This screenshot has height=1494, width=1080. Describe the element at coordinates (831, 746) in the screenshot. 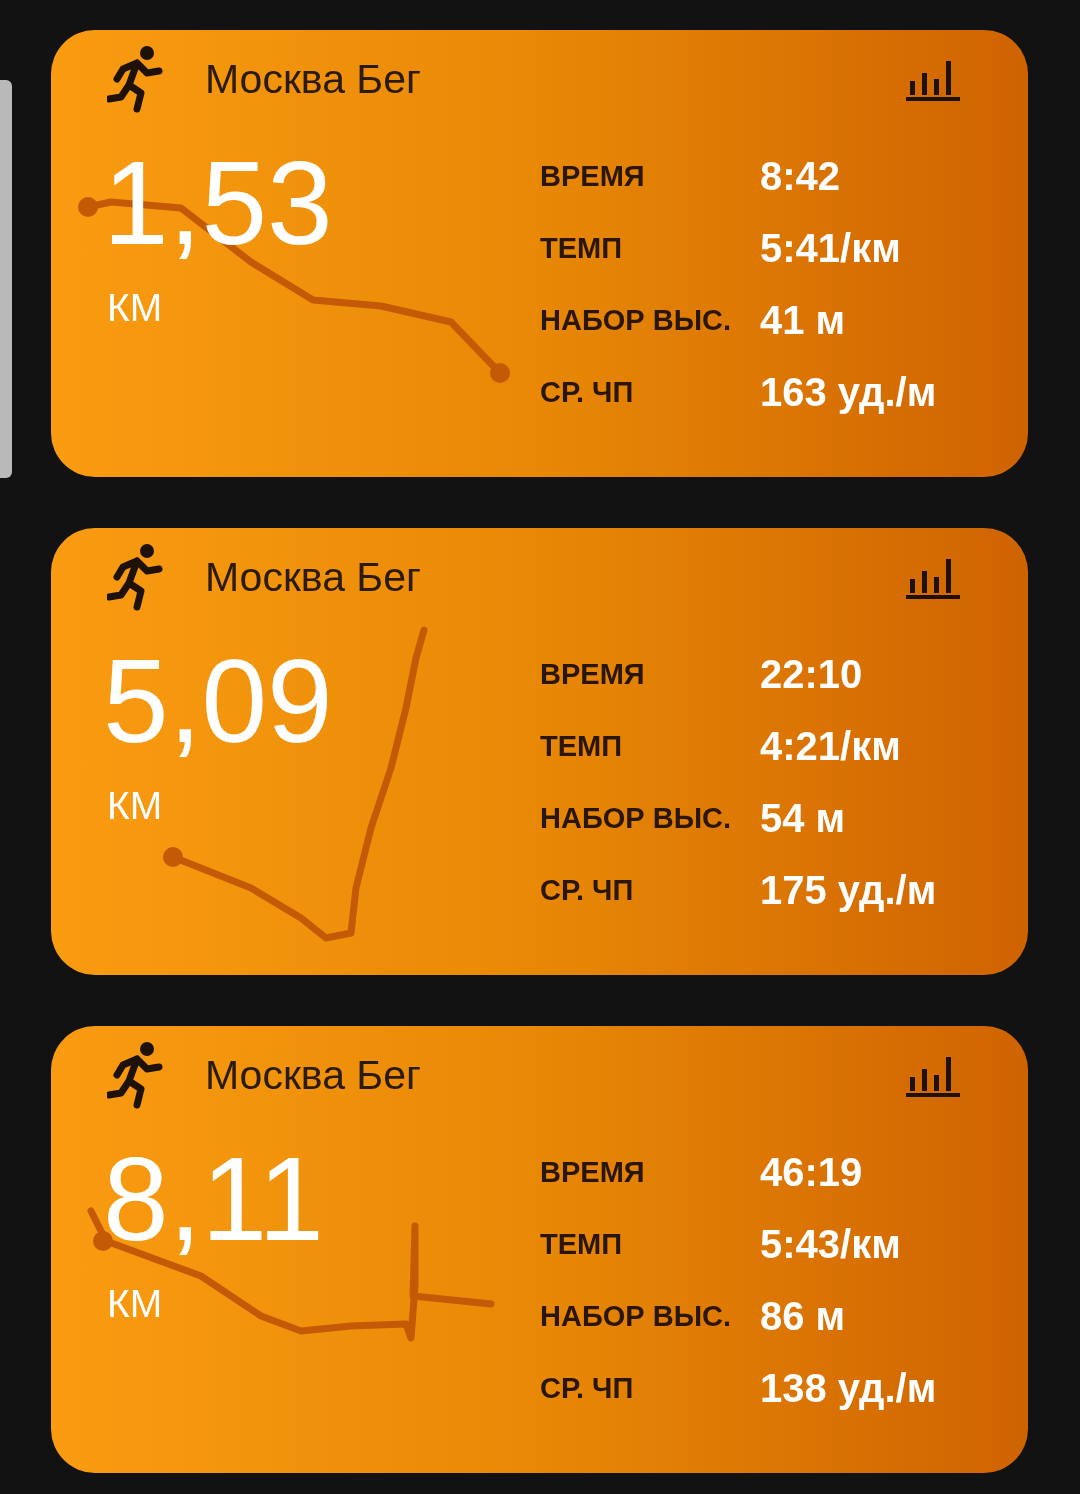

I see `stat-value: 4:21/км` at that location.